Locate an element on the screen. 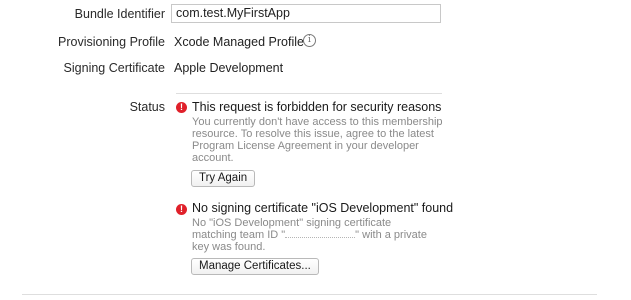 This screenshot has width=631, height=300. info-circle-icon: i is located at coordinates (309, 40).